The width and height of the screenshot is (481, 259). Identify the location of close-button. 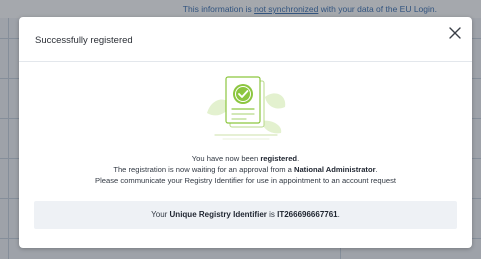
(455, 33).